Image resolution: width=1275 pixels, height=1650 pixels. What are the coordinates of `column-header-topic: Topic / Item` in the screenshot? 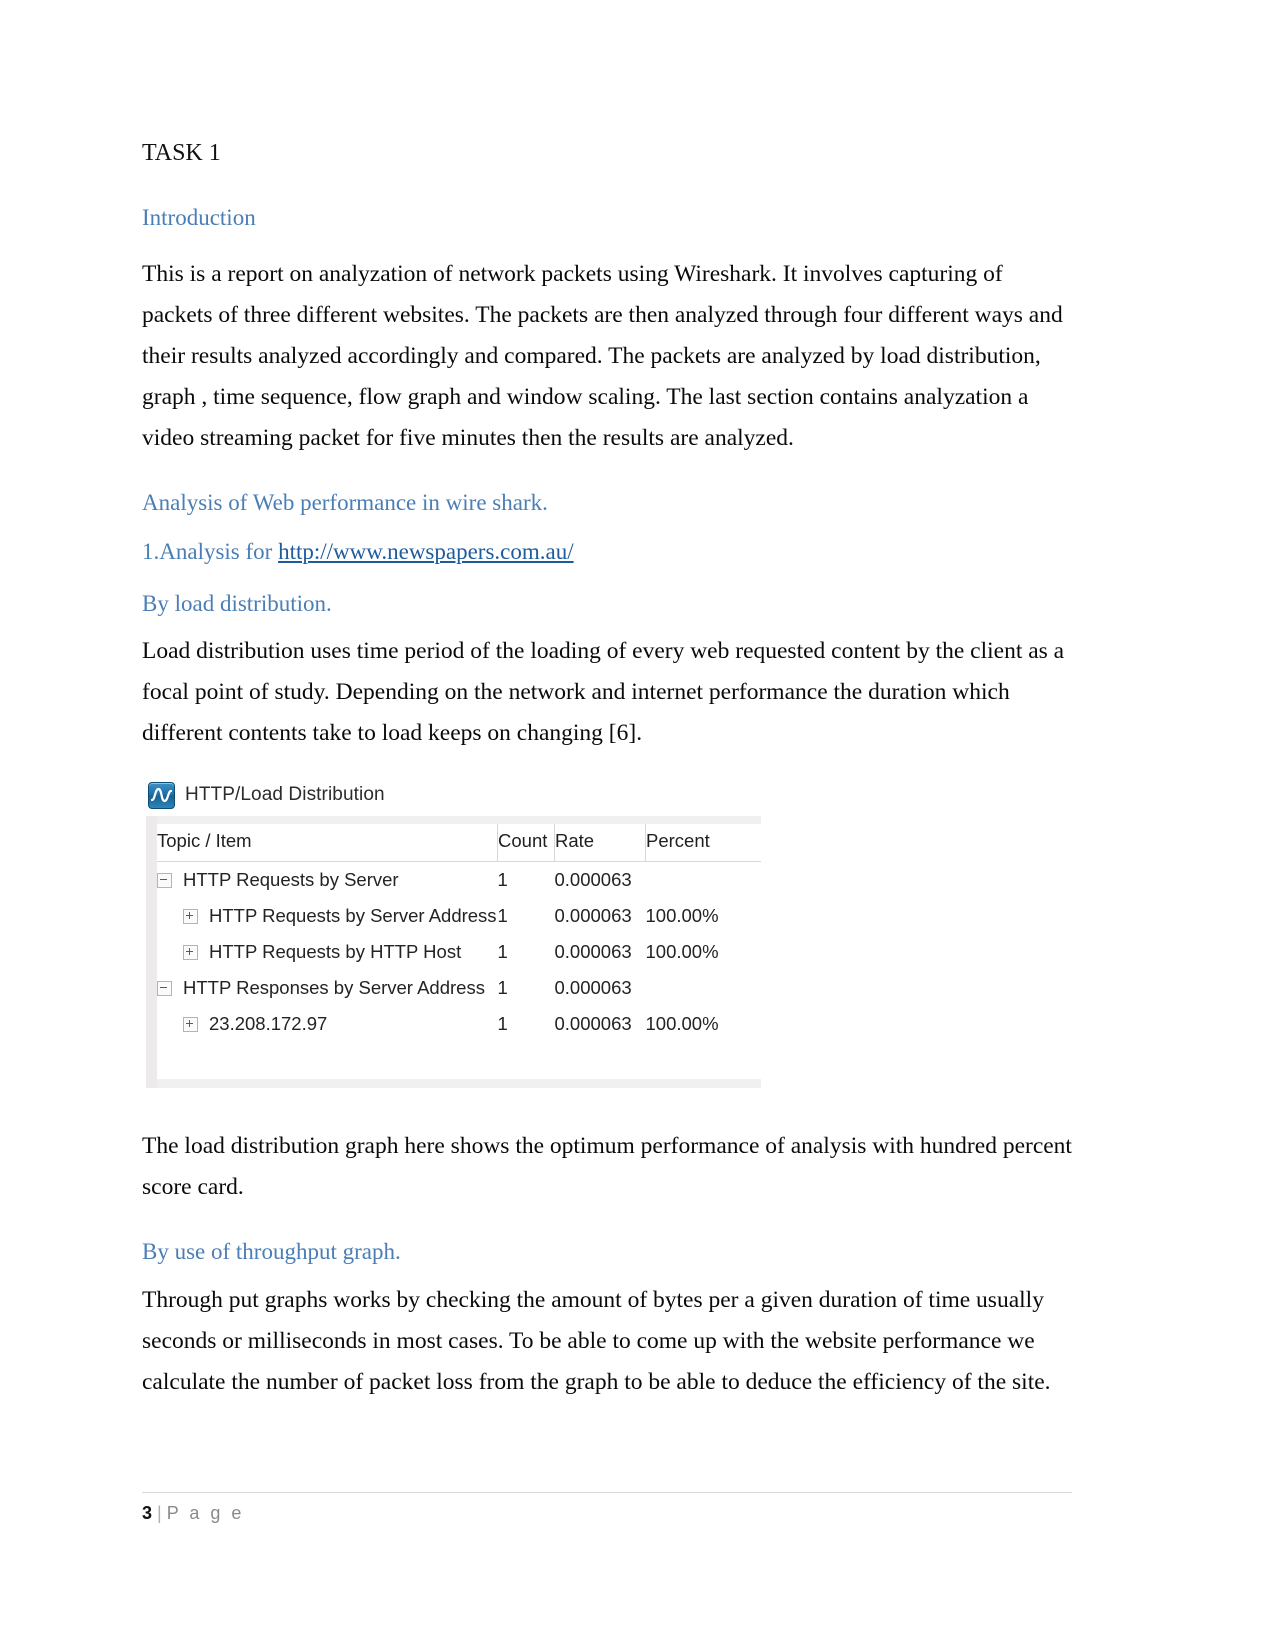 It's located at (327, 843).